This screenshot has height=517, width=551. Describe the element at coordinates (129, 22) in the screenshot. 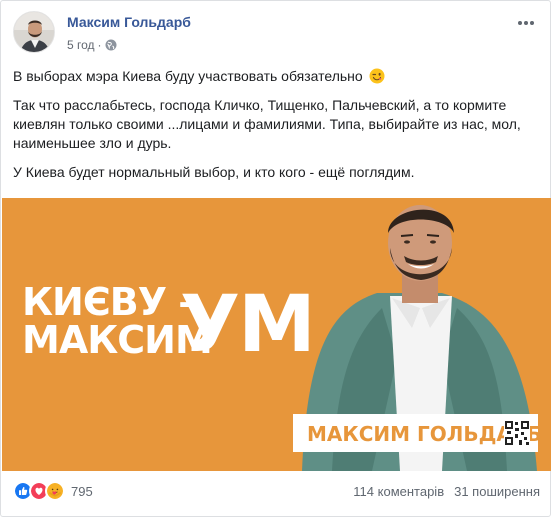

I see `author-name: Максим Гольдарб` at that location.